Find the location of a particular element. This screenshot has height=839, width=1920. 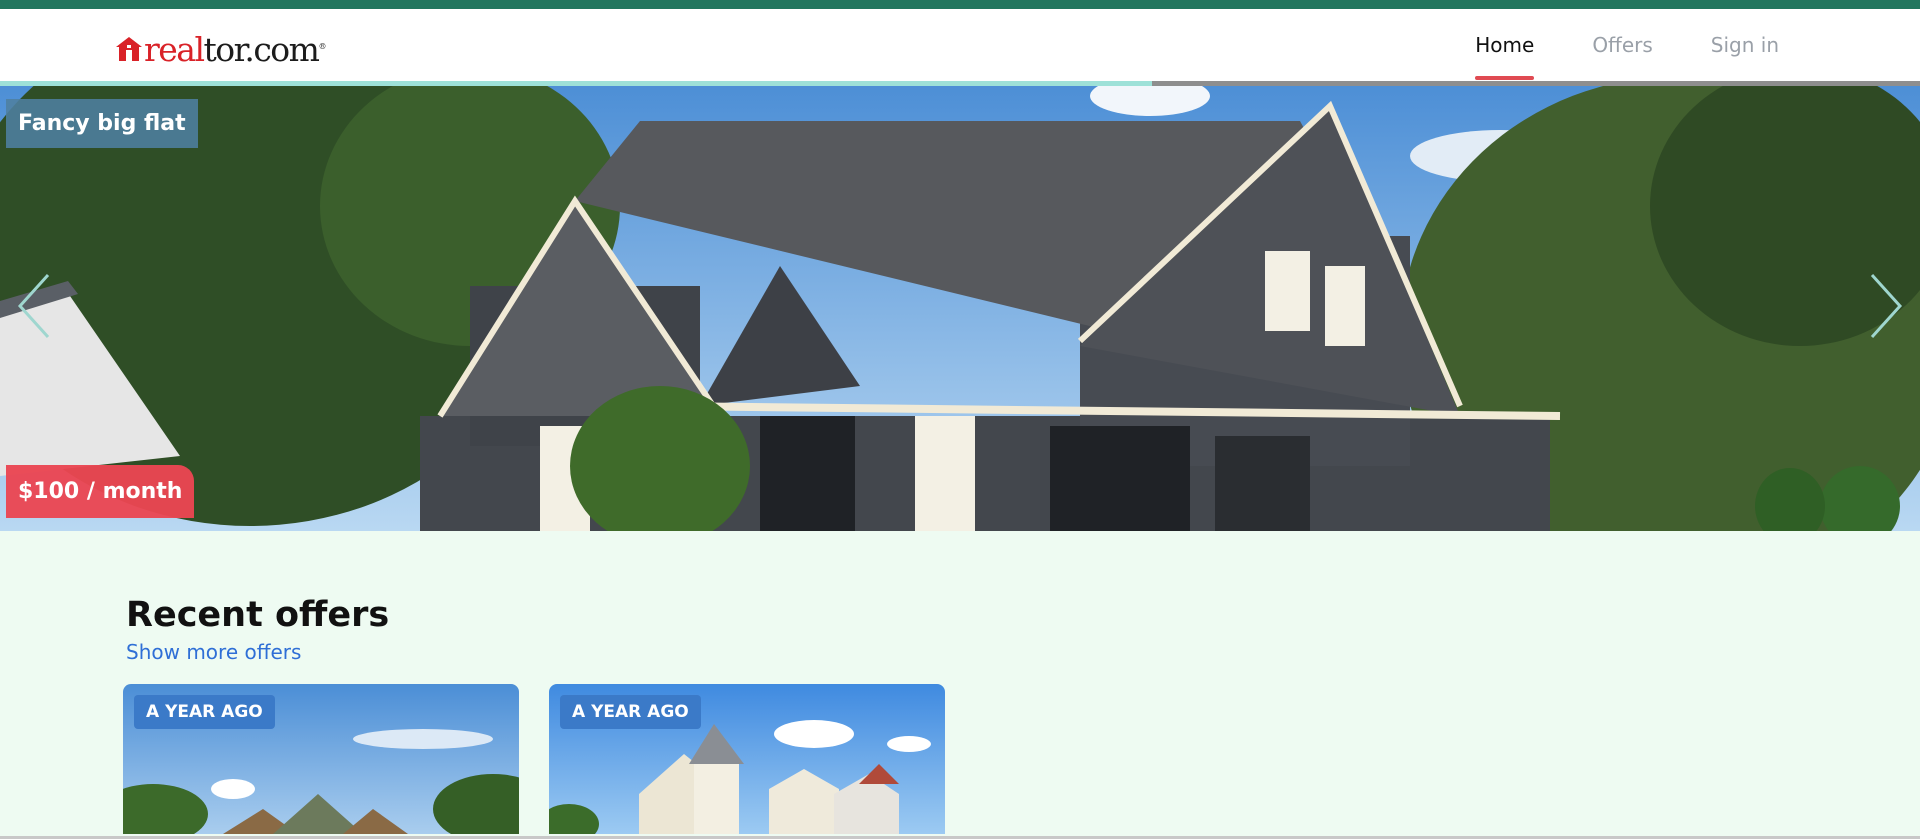

show-more-offers-link: Show more offers is located at coordinates (213, 652).